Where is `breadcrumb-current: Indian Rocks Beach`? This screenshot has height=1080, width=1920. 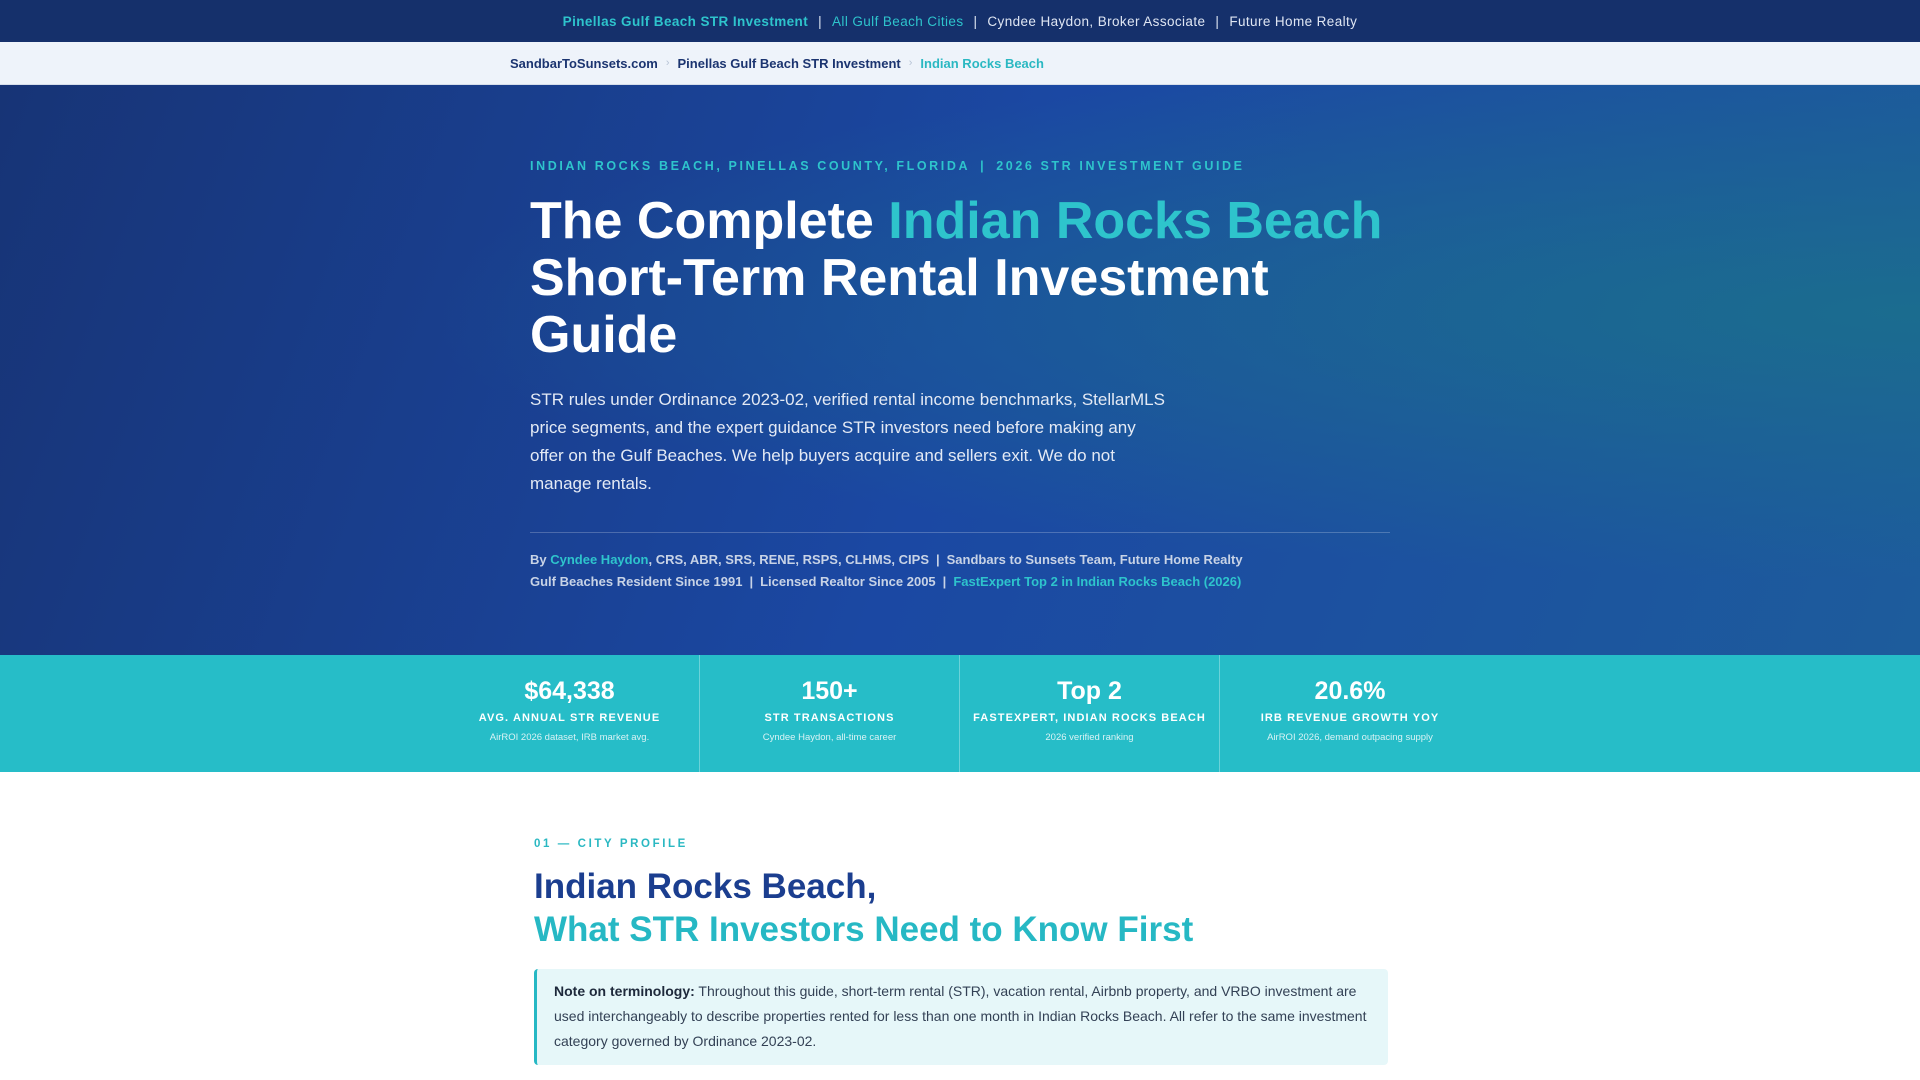 breadcrumb-current: Indian Rocks Beach is located at coordinates (982, 63).